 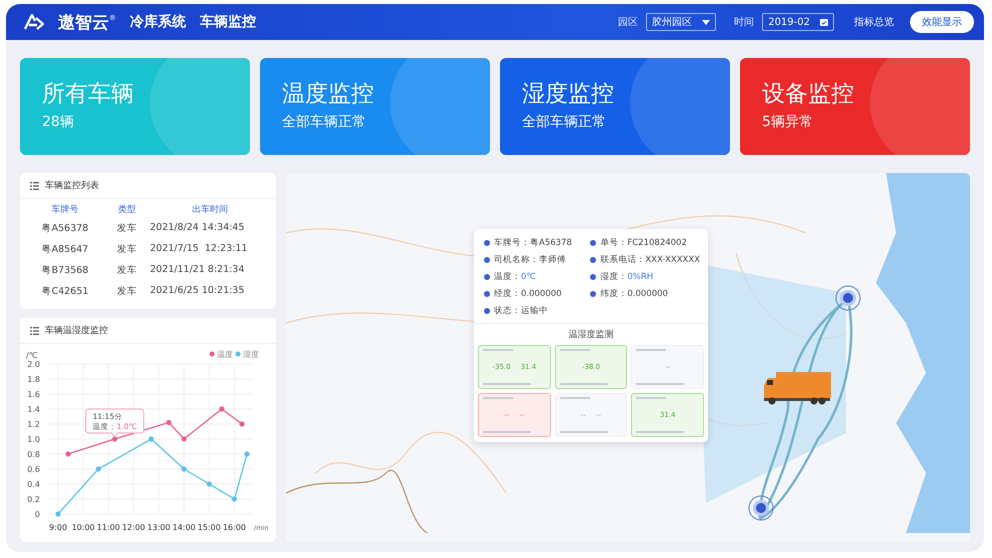 I want to click on column-header: 出车时间, so click(x=210, y=210).